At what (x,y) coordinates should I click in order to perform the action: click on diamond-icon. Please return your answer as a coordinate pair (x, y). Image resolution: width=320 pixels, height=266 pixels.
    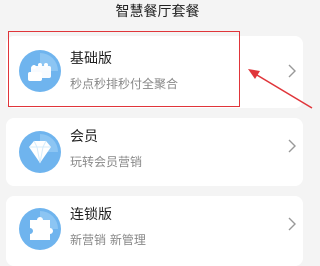
    Looking at the image, I should click on (40, 152).